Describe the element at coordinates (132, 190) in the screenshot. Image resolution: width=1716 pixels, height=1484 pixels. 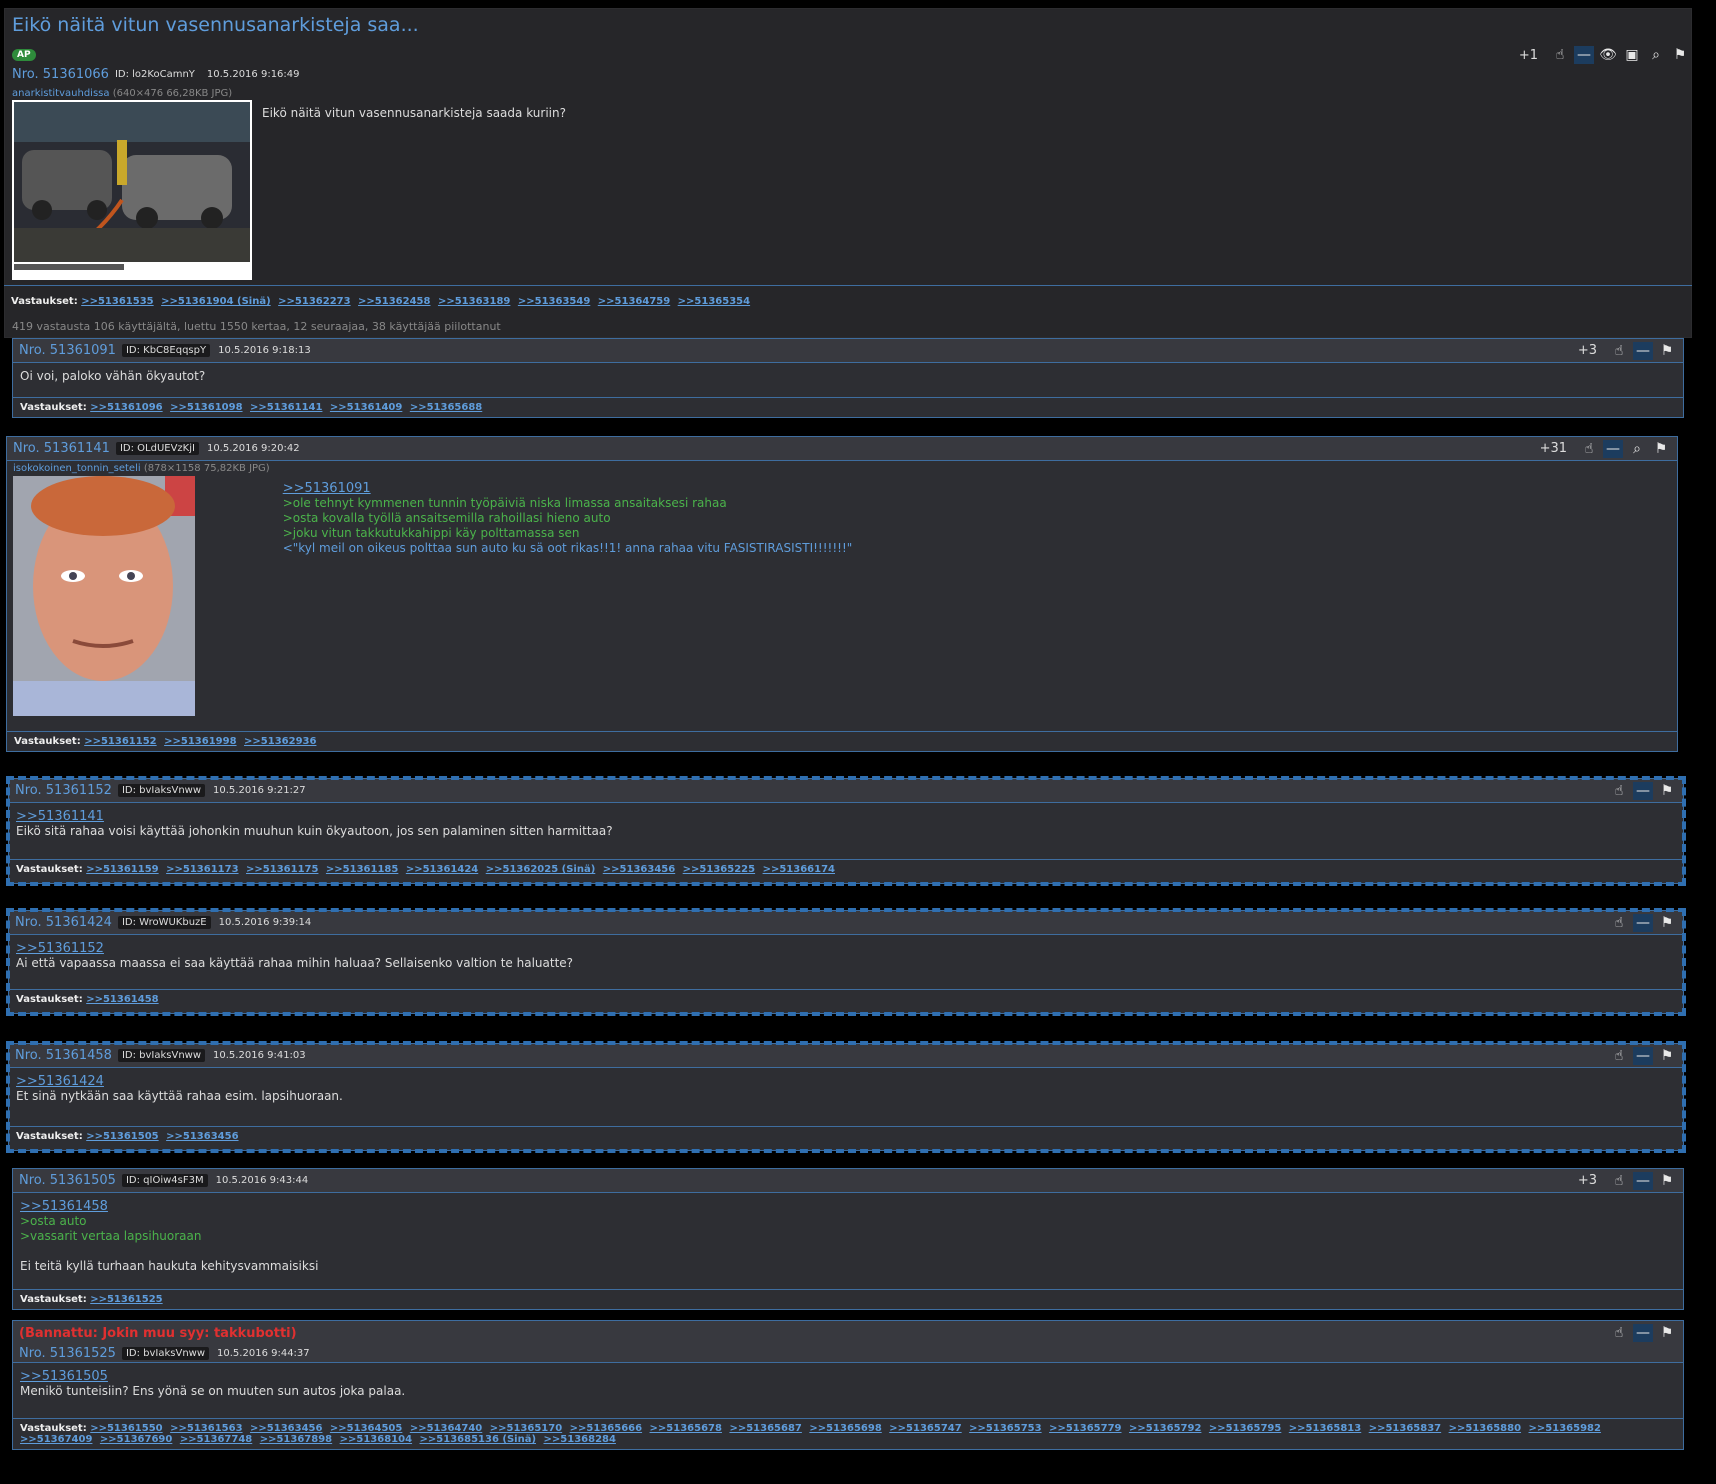
I see `op-thumbnail` at that location.